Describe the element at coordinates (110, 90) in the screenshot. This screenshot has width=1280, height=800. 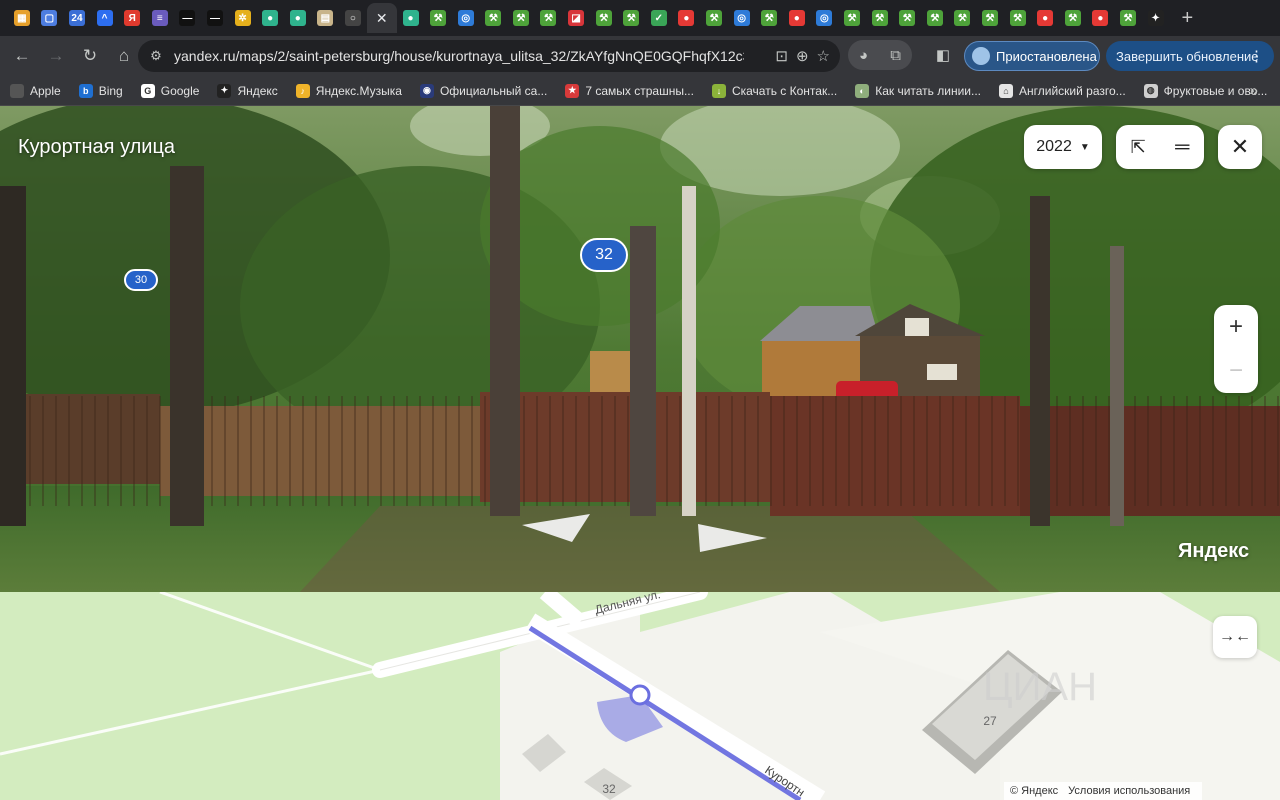
I see `bookmark-label: Bing` at that location.